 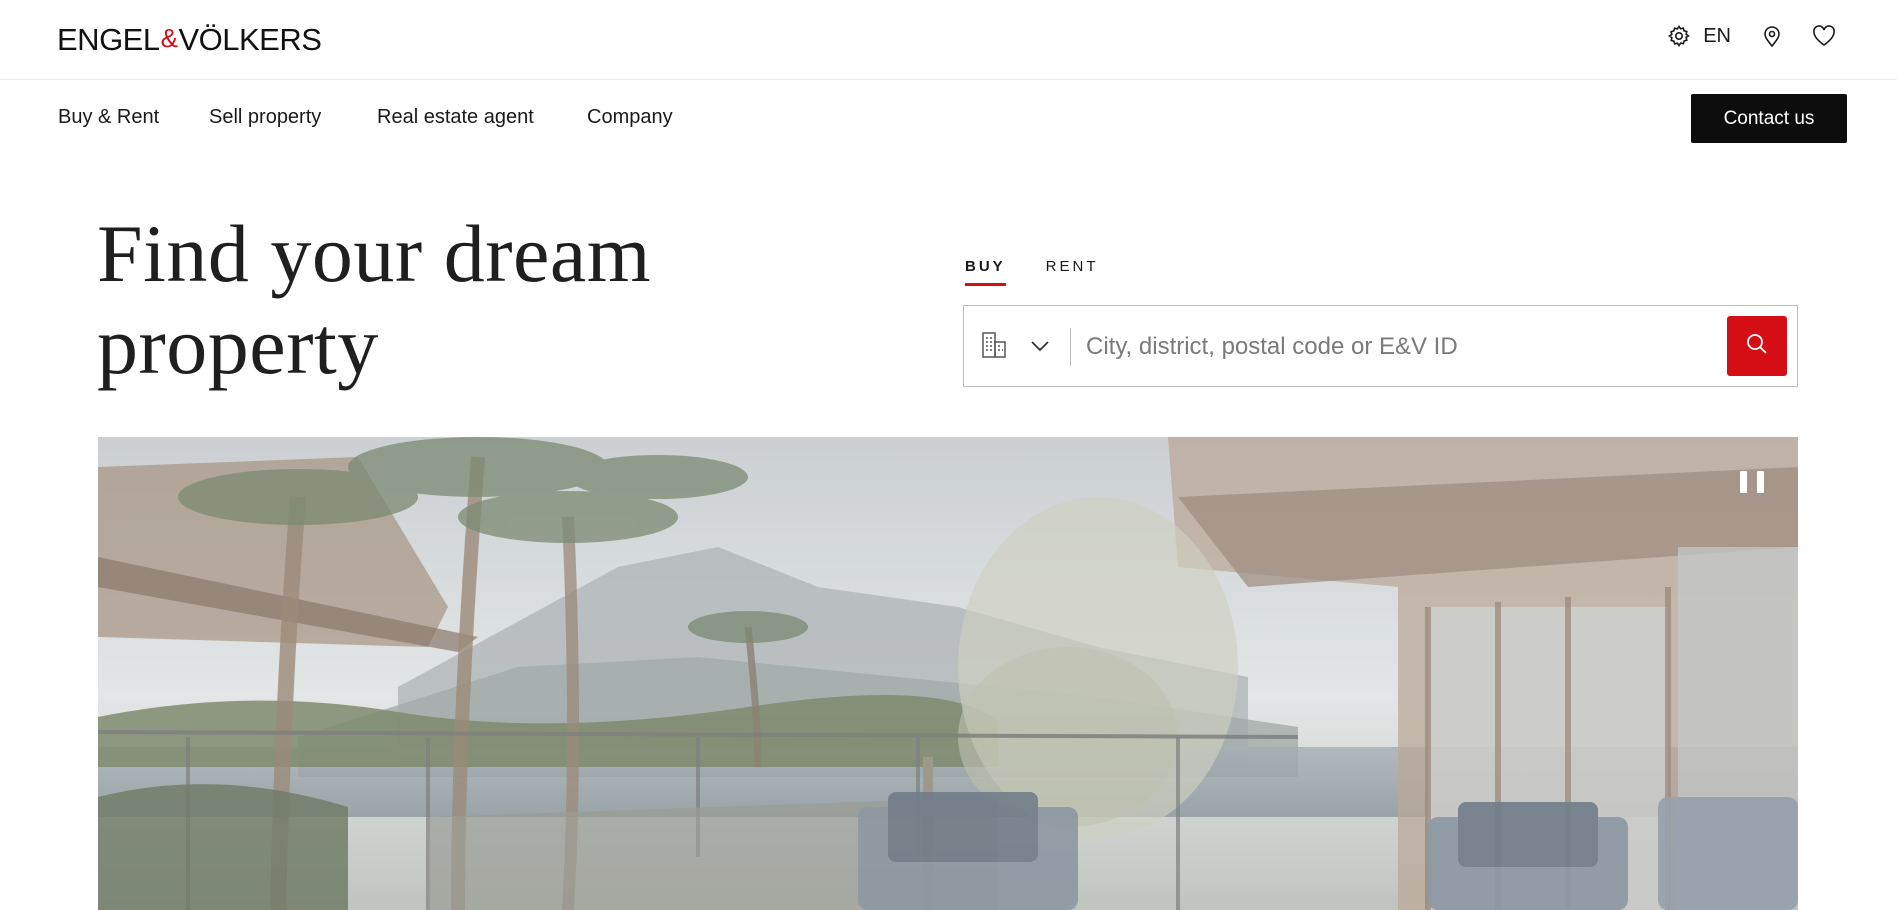 I want to click on location-search-input, so click(x=1396, y=347).